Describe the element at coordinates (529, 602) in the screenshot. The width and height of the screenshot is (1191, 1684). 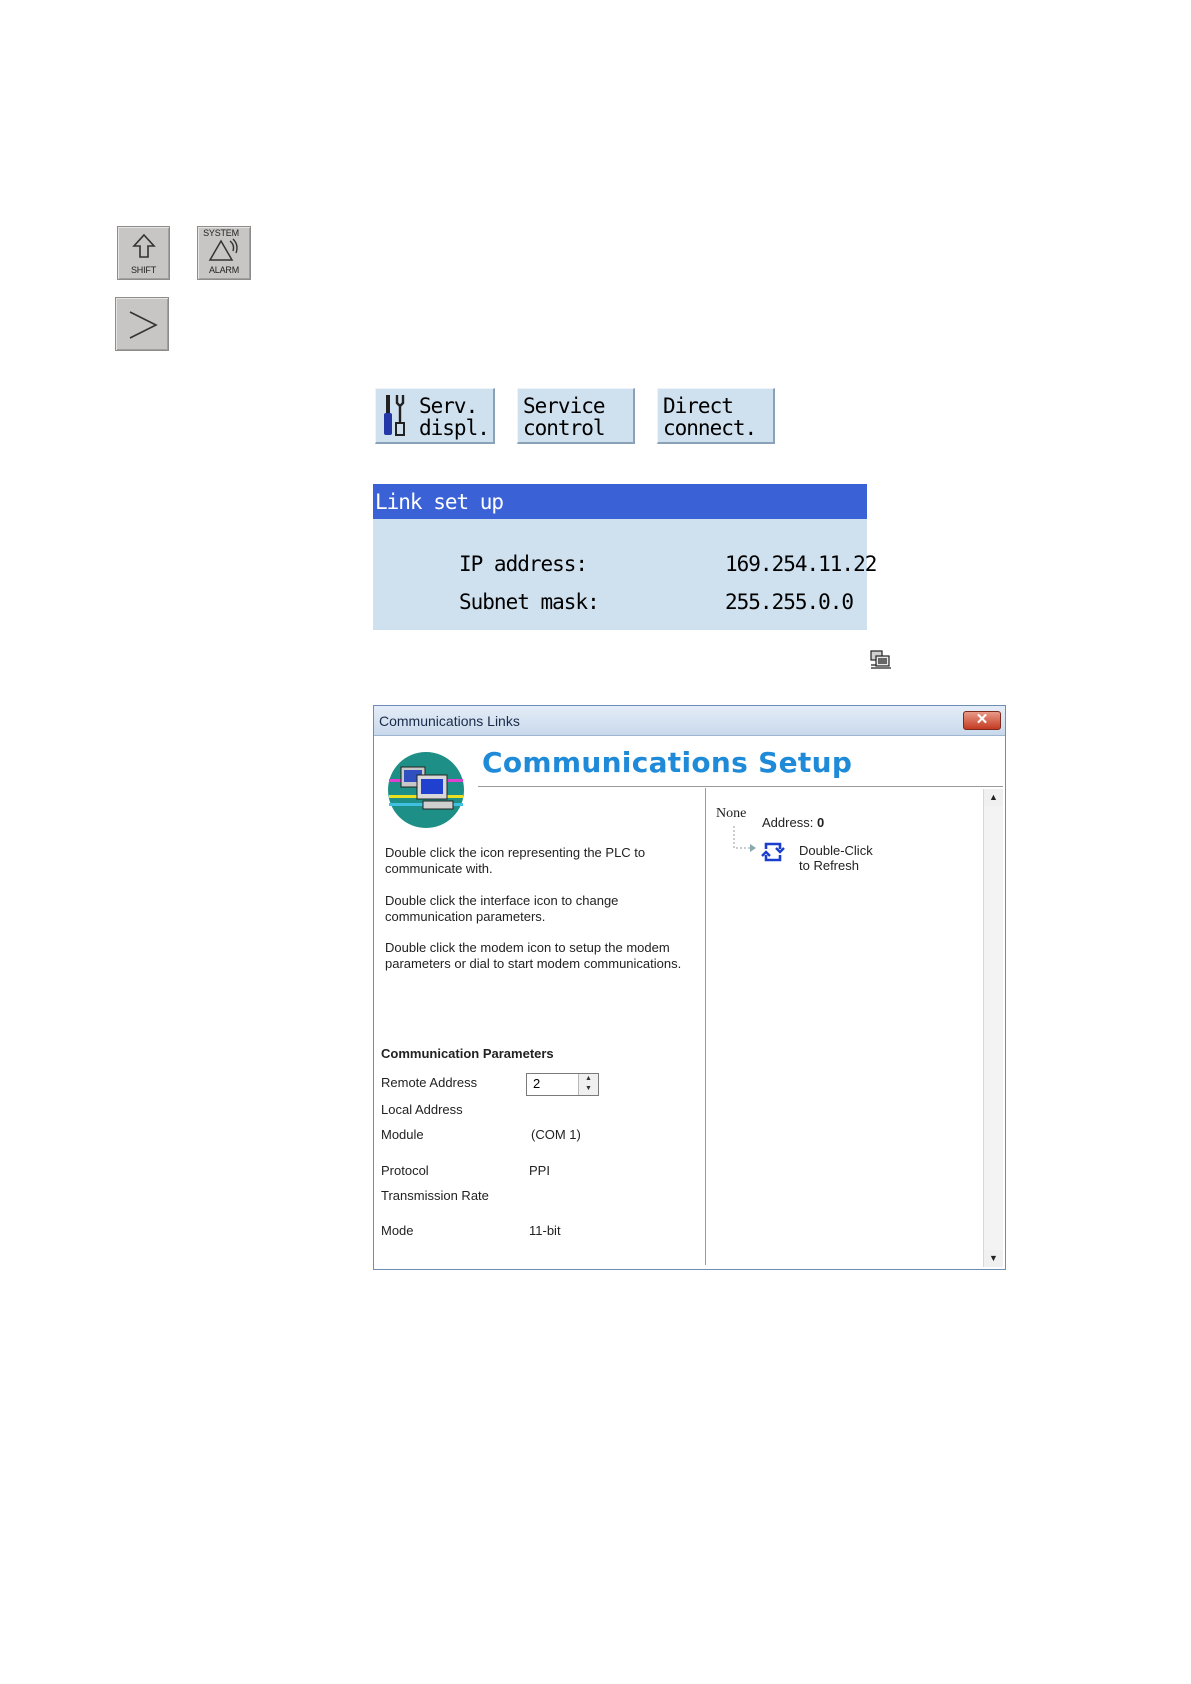
I see `subnet-mask-label: Subnet mask:` at that location.